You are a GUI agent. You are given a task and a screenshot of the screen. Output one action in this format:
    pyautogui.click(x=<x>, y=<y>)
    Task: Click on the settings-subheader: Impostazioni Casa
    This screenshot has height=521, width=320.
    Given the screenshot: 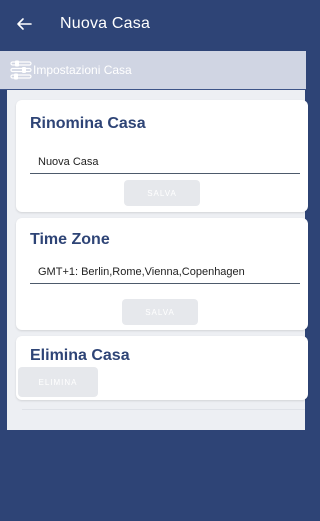 What is the action you would take?
    pyautogui.click(x=153, y=70)
    